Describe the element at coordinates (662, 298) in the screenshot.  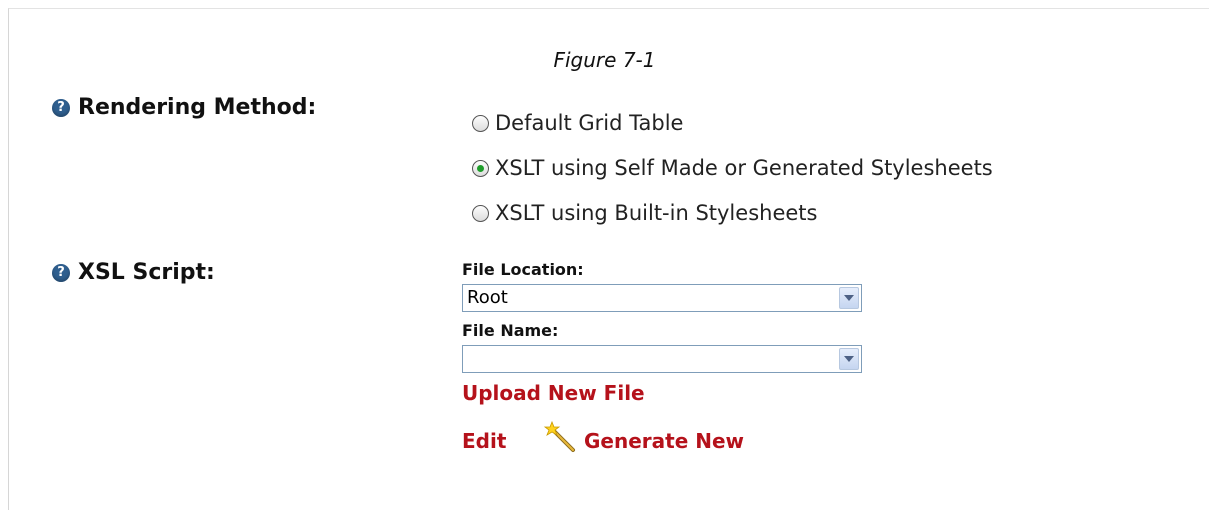
I see `file-location-select: Root` at that location.